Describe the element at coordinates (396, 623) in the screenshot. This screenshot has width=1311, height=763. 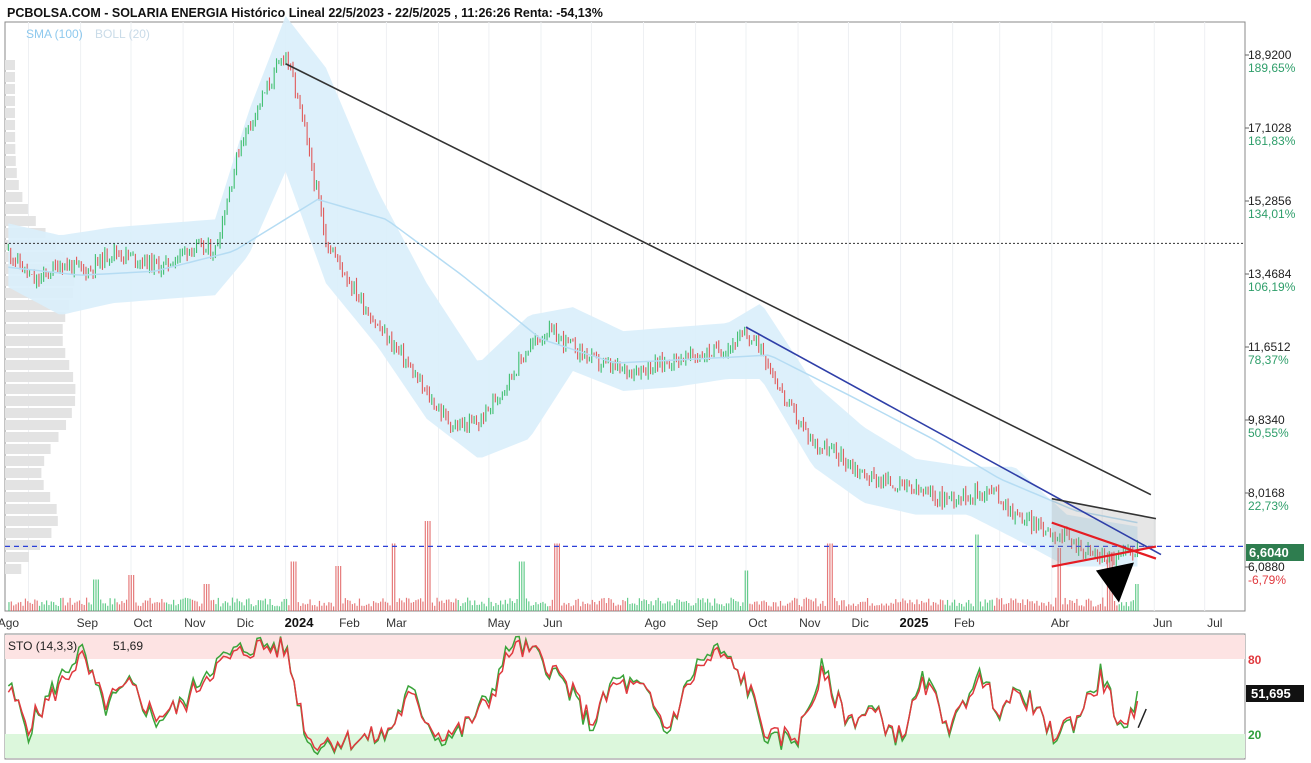
I see `time-tick-label: Mar` at that location.